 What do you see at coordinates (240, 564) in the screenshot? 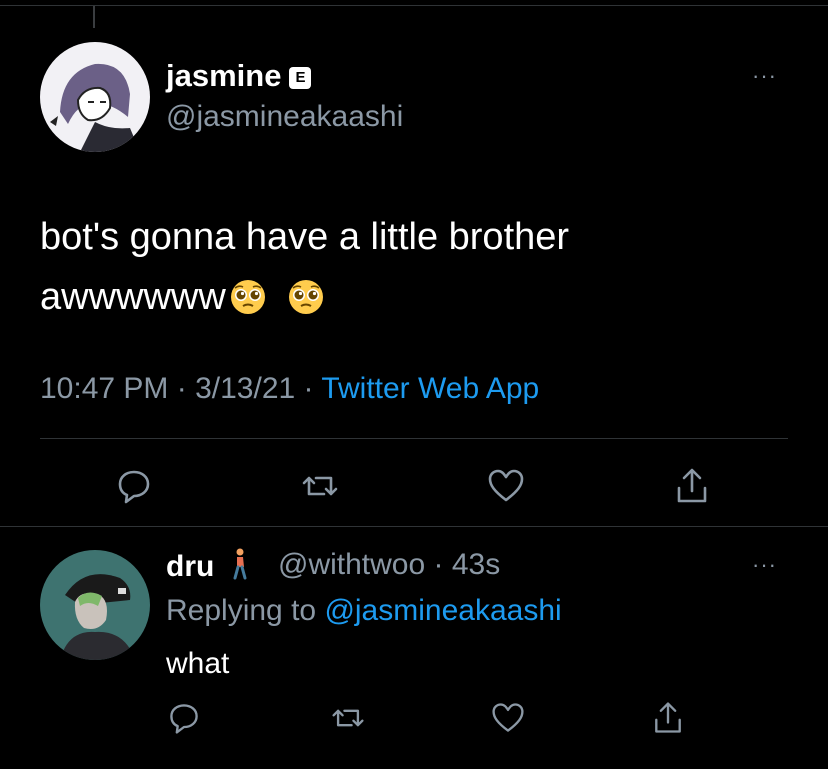
I see `person-walking-icon` at bounding box center [240, 564].